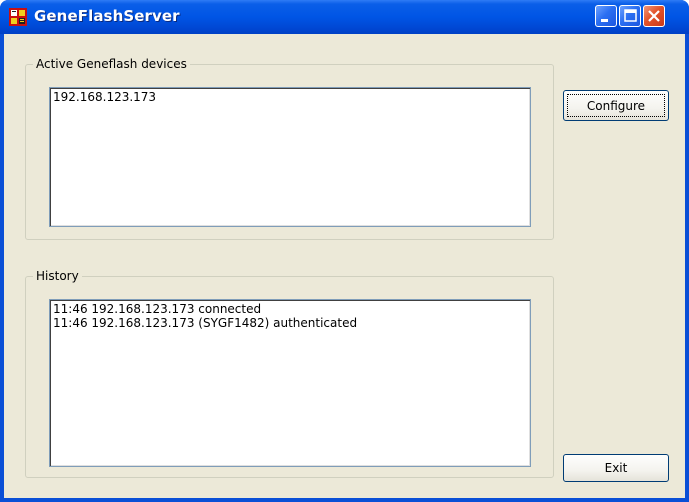  Describe the element at coordinates (111, 64) in the screenshot. I see `active-devices-legend: Active Geneflash devices` at that location.